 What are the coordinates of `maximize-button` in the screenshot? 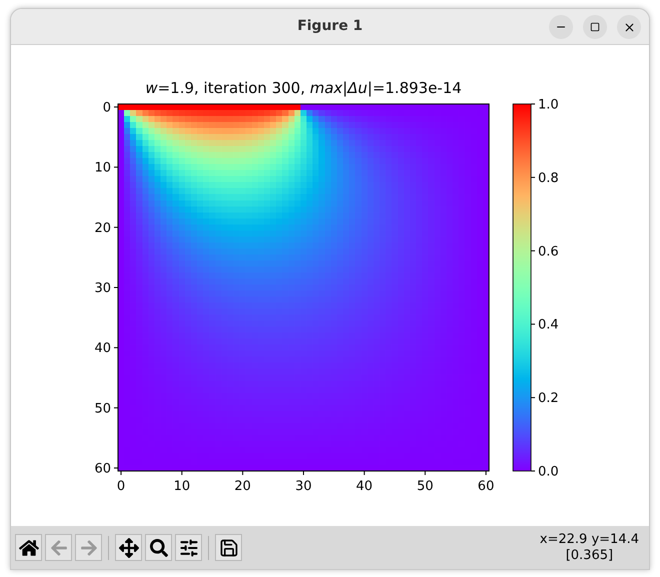 It's located at (595, 27).